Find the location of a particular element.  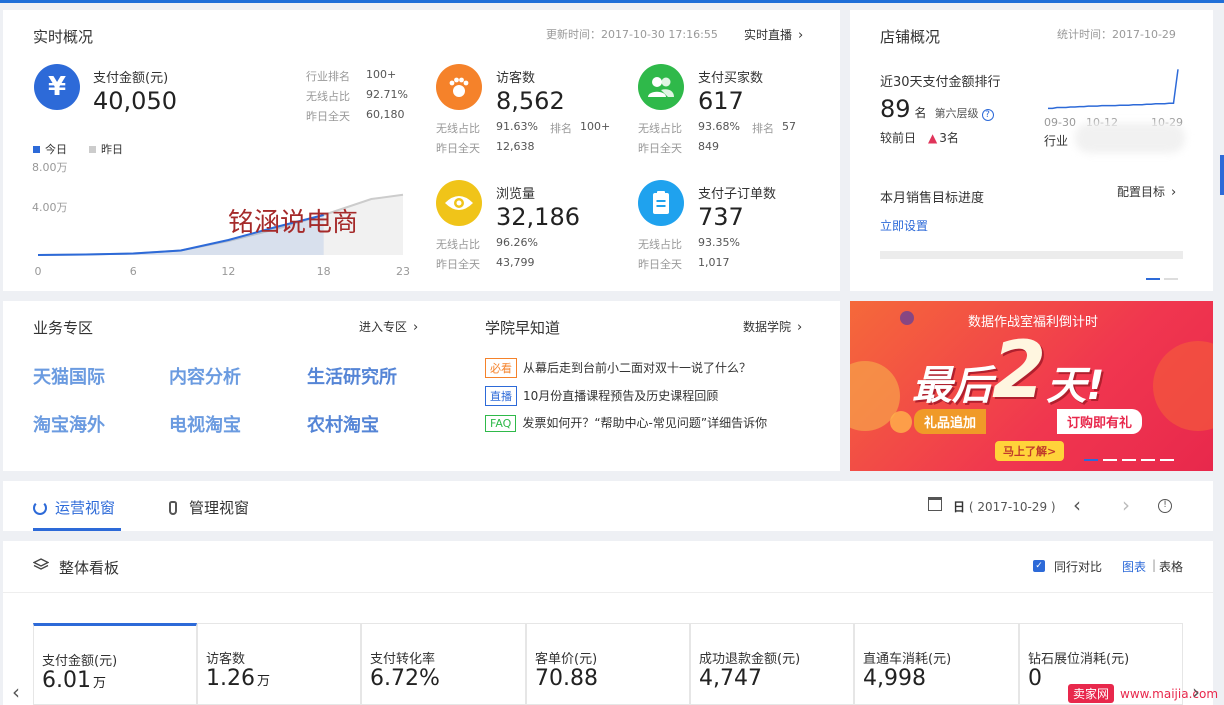

kpi-label: 直通车消耗(元) is located at coordinates (907, 659).